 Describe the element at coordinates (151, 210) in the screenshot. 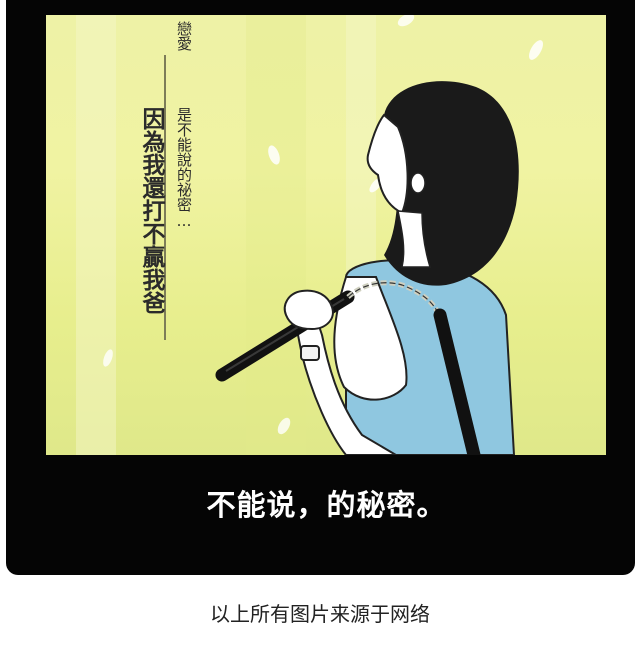

I see `vertical-text-large: 因為我還打不贏我爸` at that location.